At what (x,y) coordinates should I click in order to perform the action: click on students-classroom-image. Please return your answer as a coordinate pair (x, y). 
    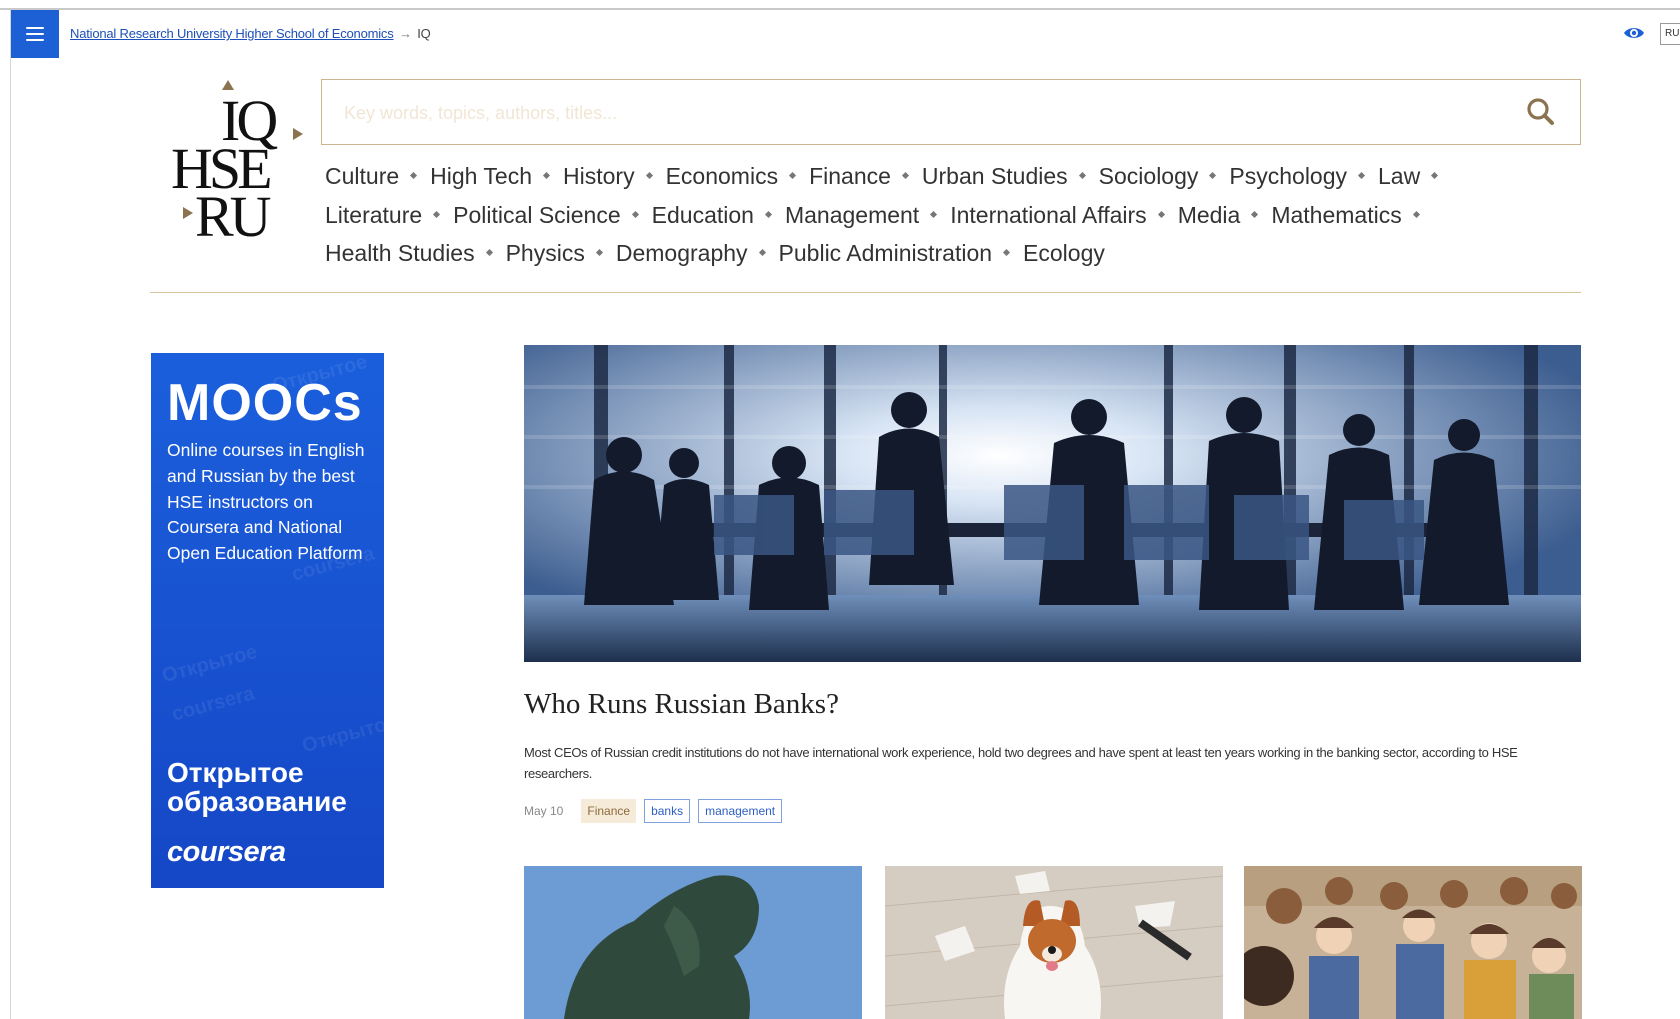
    Looking at the image, I should click on (1413, 942).